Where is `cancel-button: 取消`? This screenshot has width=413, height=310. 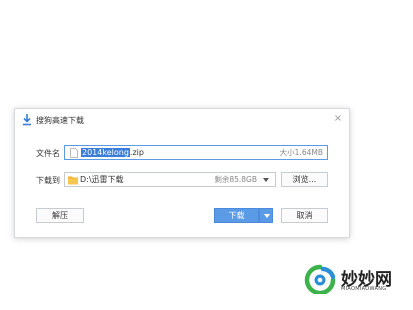 cancel-button: 取消 is located at coordinates (304, 215).